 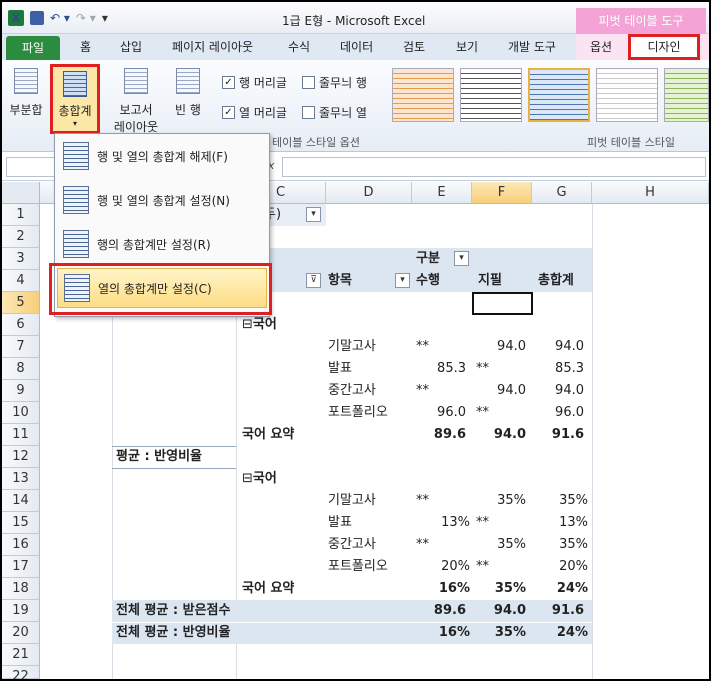 I want to click on tab-file: 파일, so click(x=33, y=48).